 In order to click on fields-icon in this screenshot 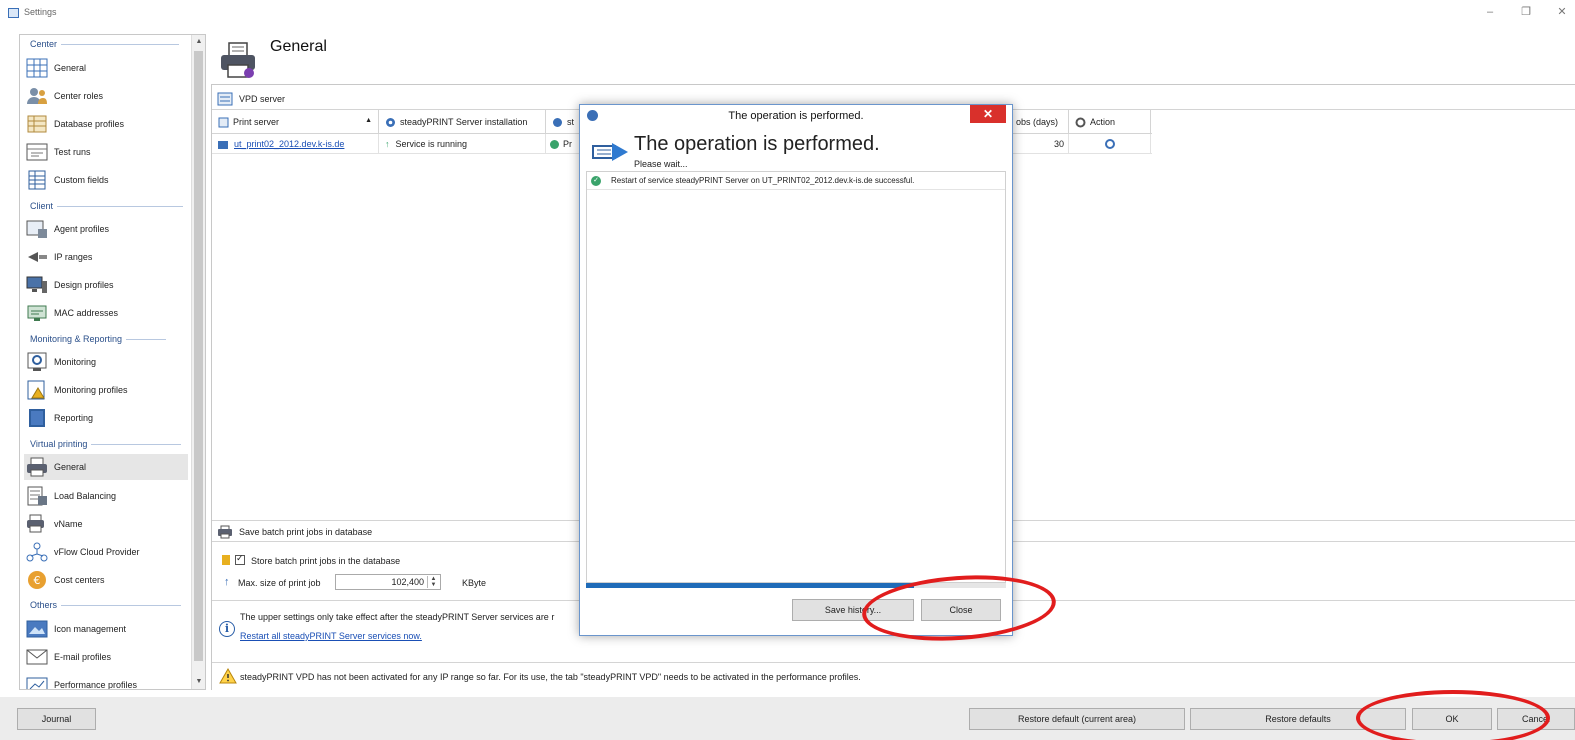, I will do `click(37, 180)`.